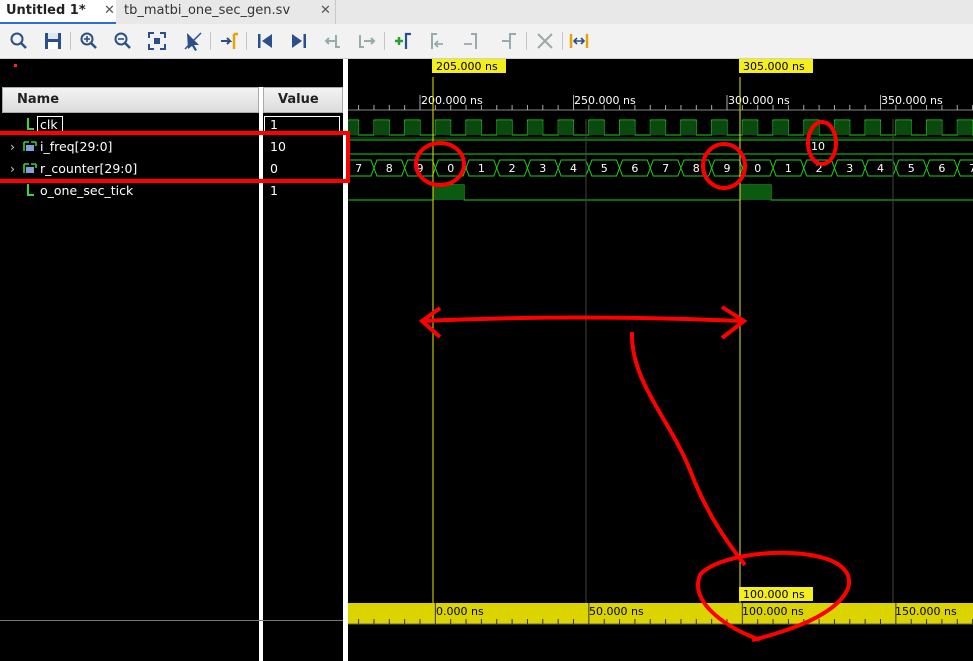  What do you see at coordinates (912, 100) in the screenshot?
I see `time-ruler-label: 350.000 ns` at bounding box center [912, 100].